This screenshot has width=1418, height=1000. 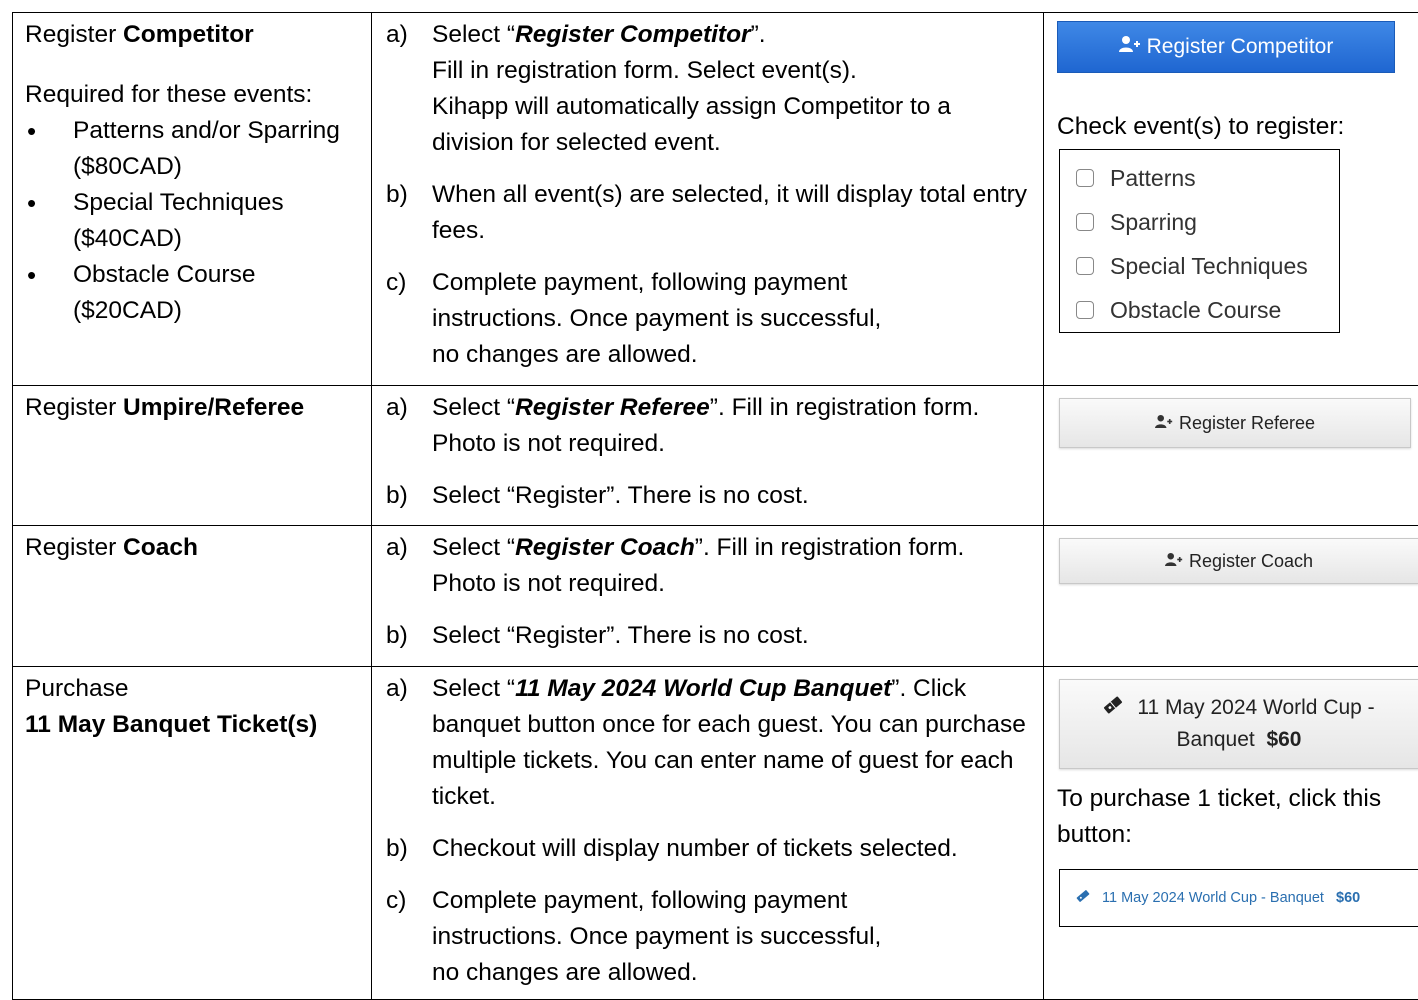 I want to click on banquet-small-ticket-button: 11 May 2024 World Cup - Banquet $60, so click(x=1238, y=898).